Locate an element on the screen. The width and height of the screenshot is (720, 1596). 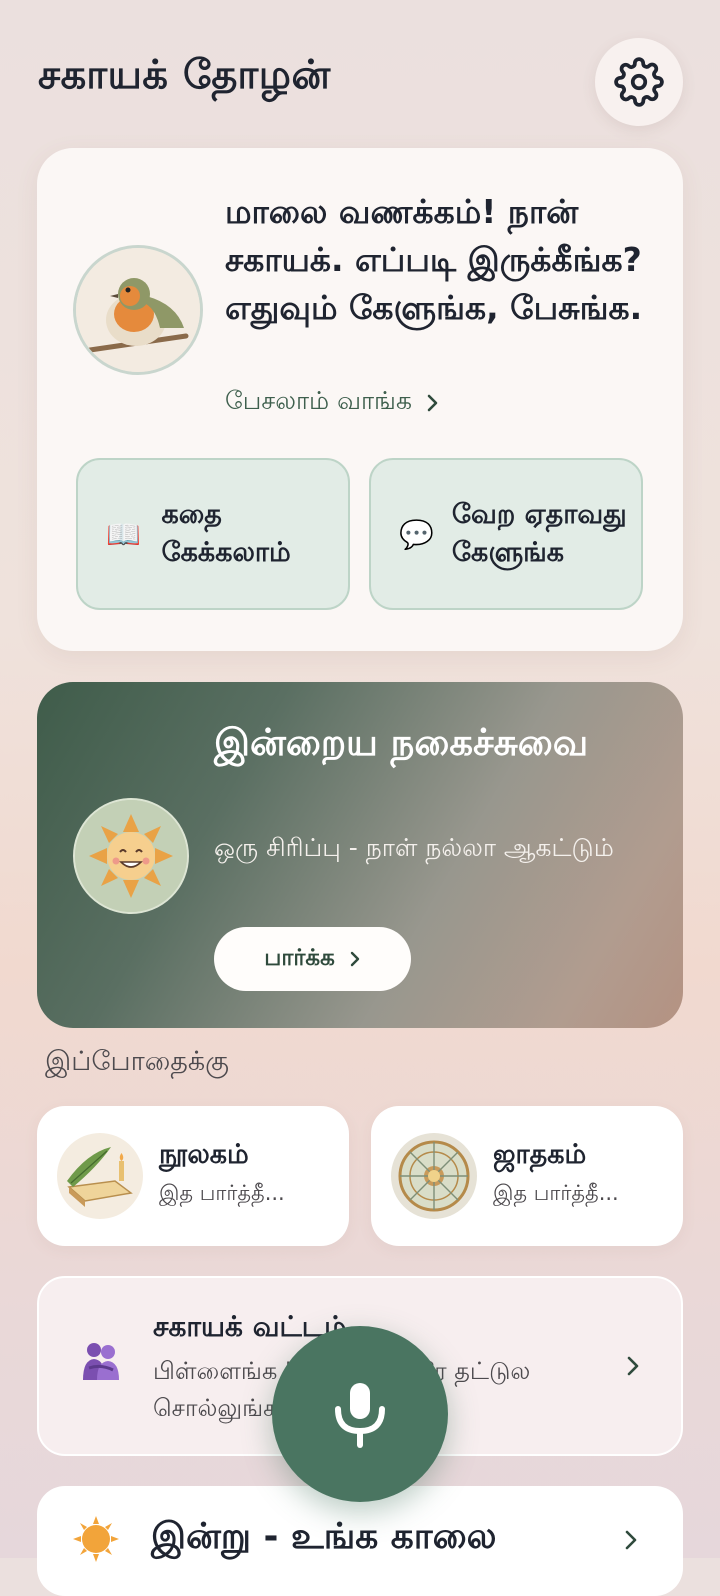
horoscope-title: ஜாதகம் is located at coordinates (540, 1154).